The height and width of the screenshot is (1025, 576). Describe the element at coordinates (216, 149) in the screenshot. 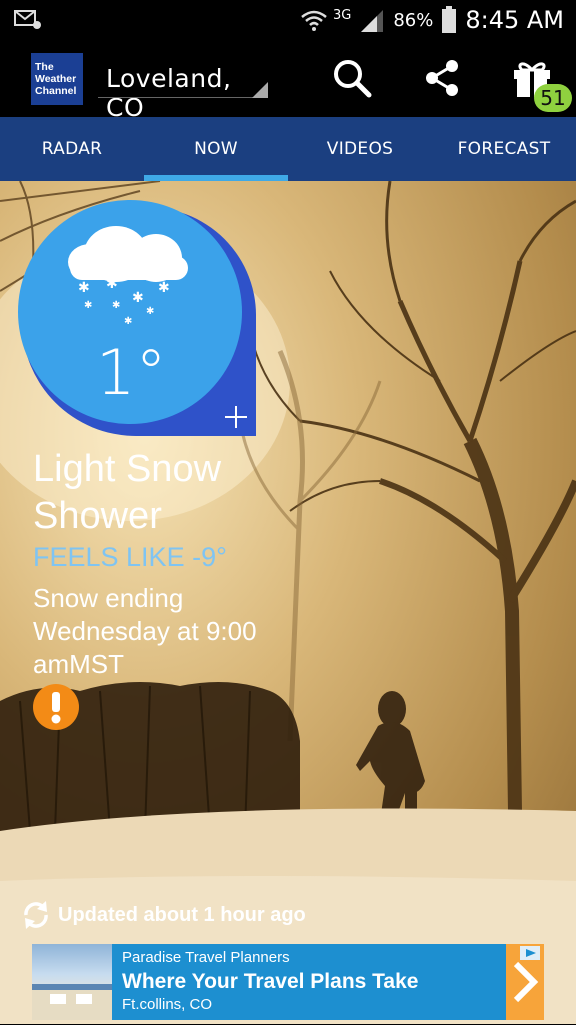

I see `tab-now: NOW` at that location.